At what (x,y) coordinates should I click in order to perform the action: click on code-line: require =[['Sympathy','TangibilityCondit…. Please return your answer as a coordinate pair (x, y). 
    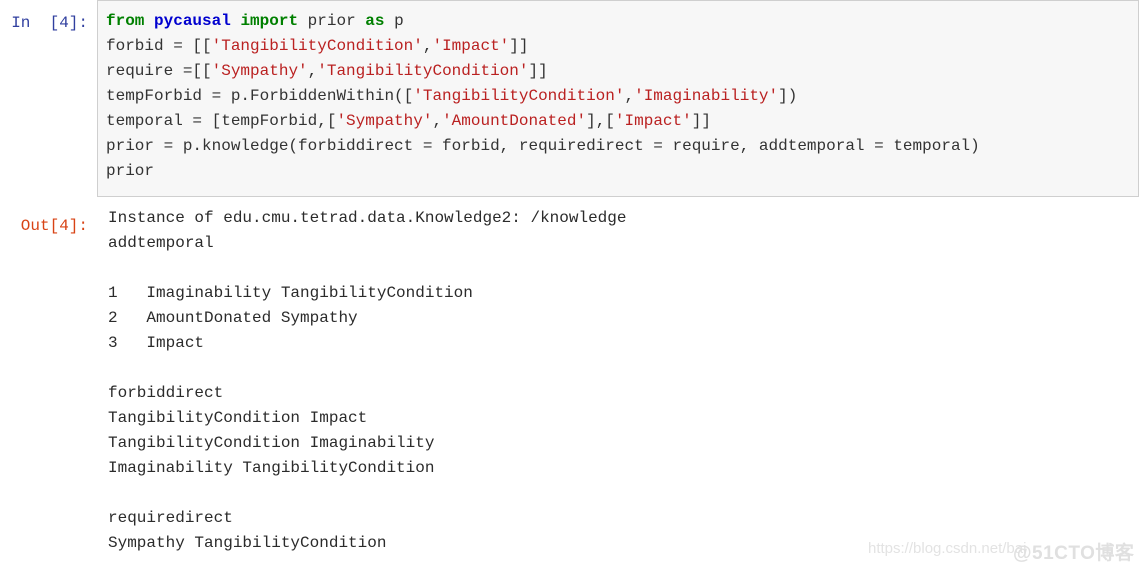
    Looking at the image, I should click on (622, 71).